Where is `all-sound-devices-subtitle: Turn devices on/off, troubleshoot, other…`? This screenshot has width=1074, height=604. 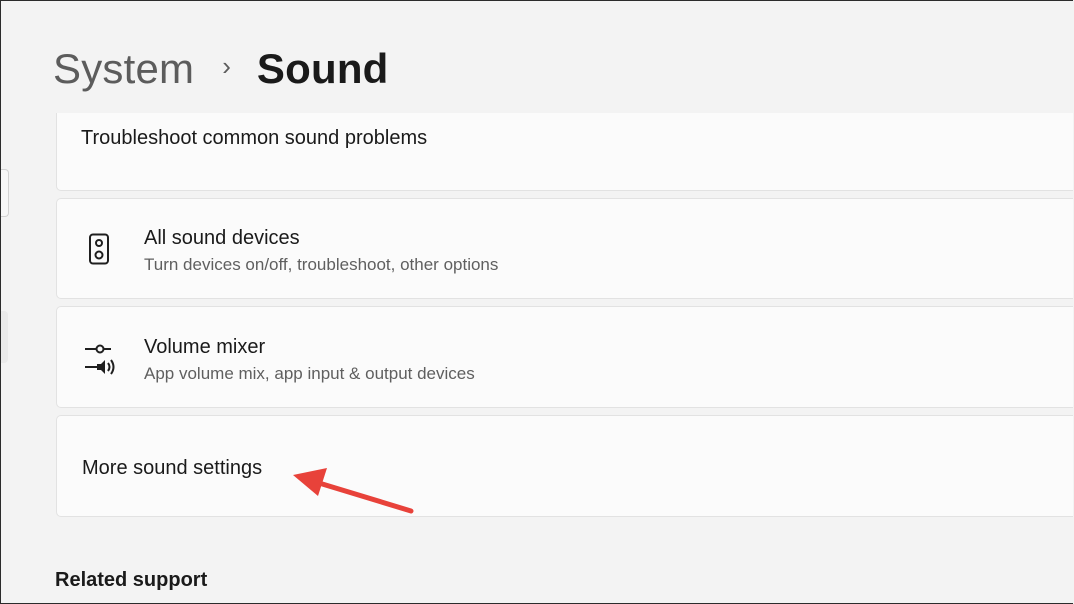
all-sound-devices-subtitle: Turn devices on/off, troubleshoot, other… is located at coordinates (321, 264).